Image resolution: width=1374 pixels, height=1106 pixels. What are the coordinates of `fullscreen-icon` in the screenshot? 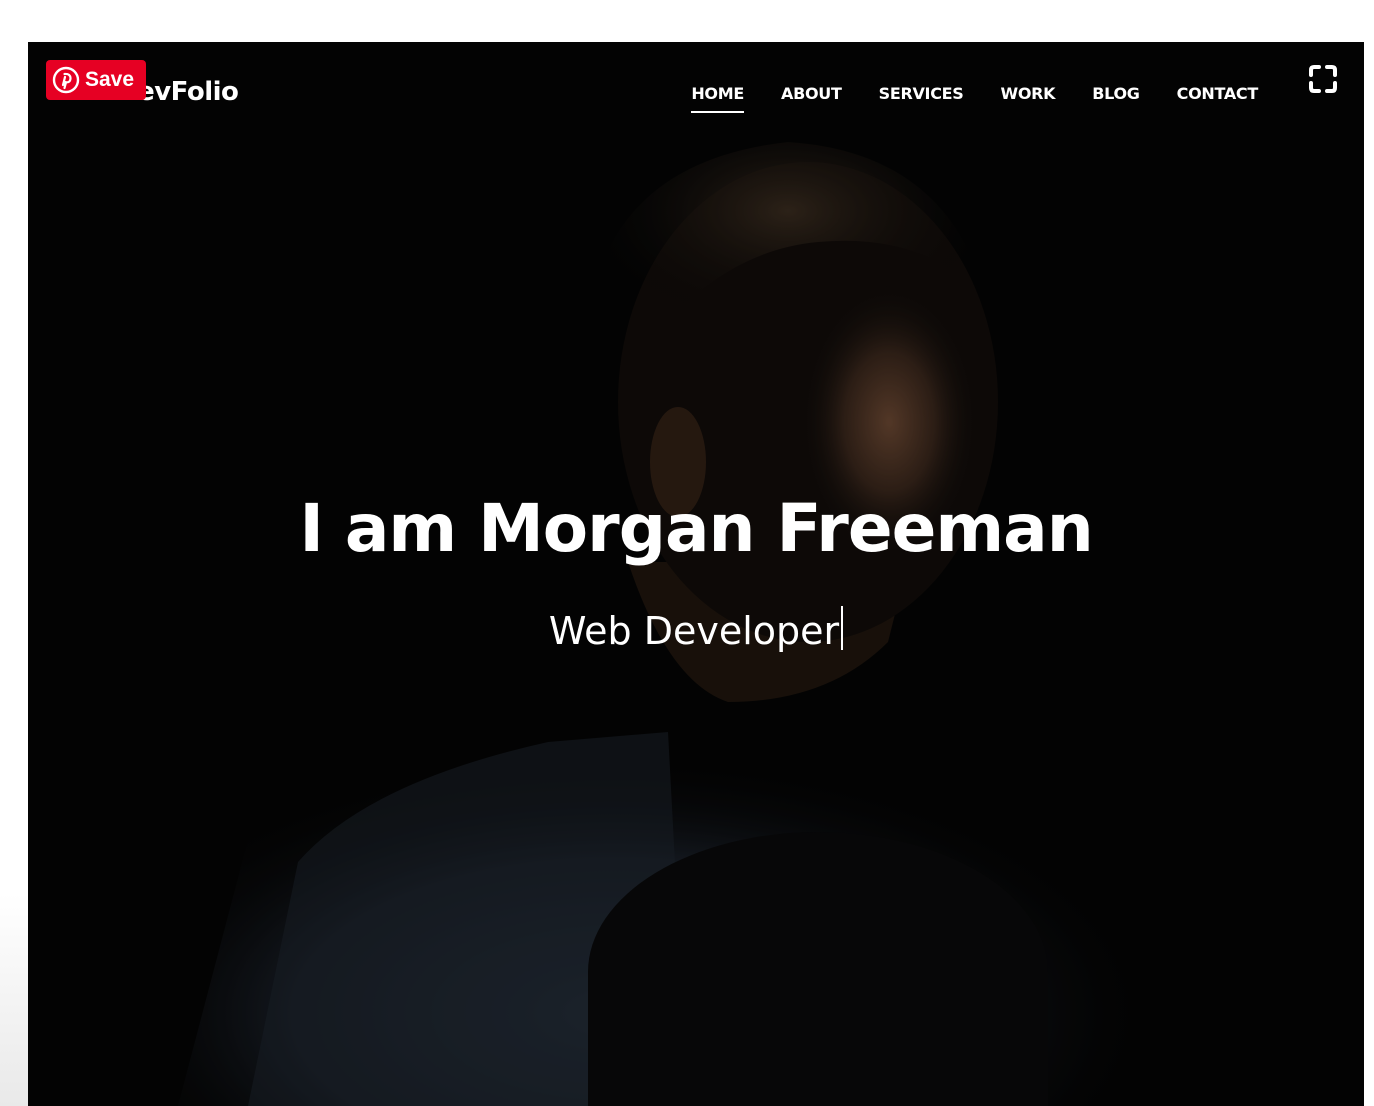 It's located at (1323, 79).